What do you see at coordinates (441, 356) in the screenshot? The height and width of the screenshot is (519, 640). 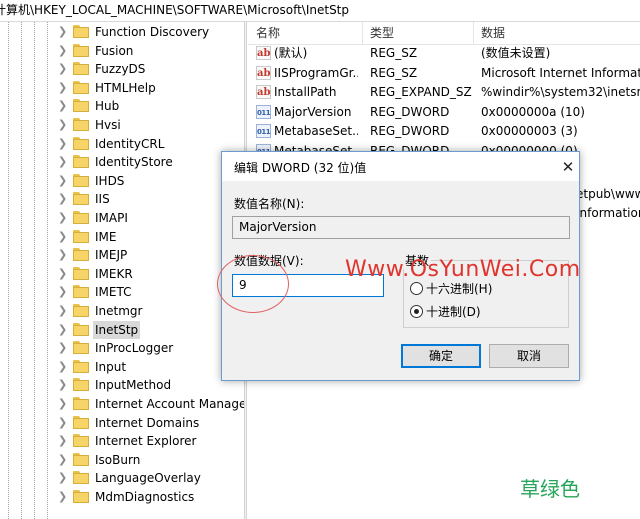 I see `ok-button: 确定` at bounding box center [441, 356].